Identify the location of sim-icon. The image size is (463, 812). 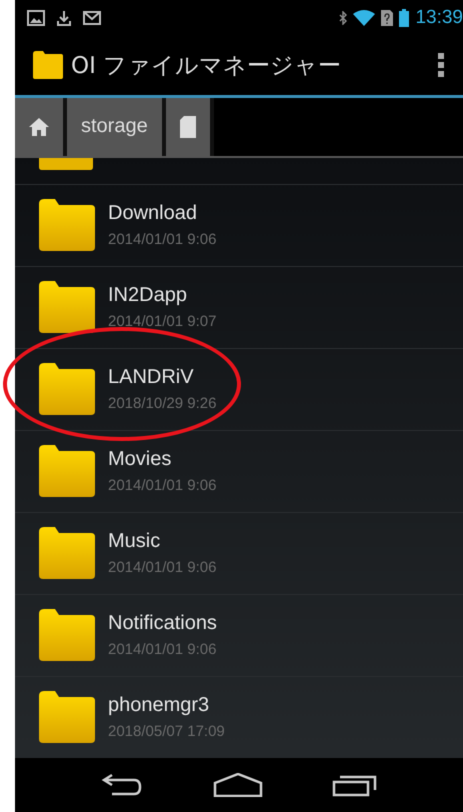
(387, 18).